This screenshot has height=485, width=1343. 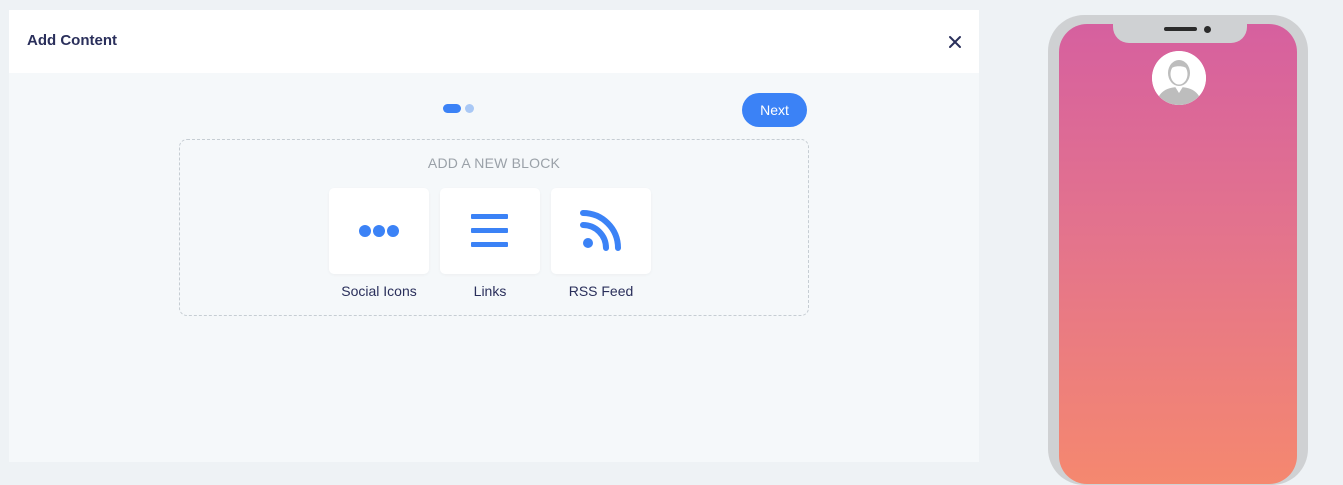 I want to click on panel-title: Add Content, so click(x=72, y=40).